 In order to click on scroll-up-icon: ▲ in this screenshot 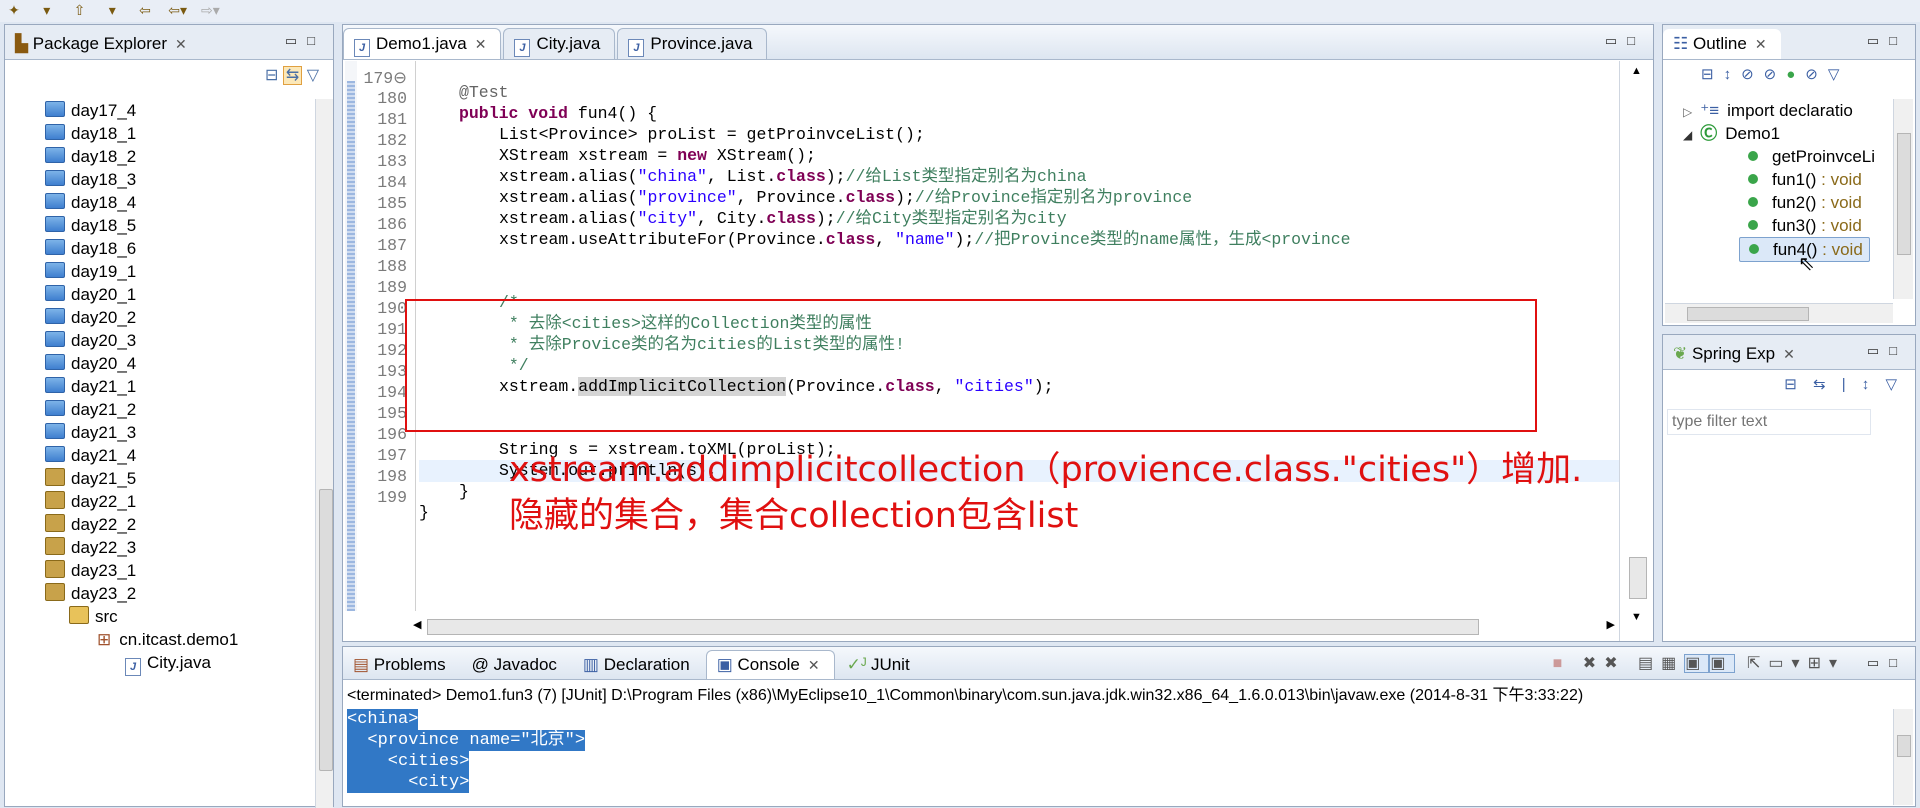, I will do `click(1636, 71)`.